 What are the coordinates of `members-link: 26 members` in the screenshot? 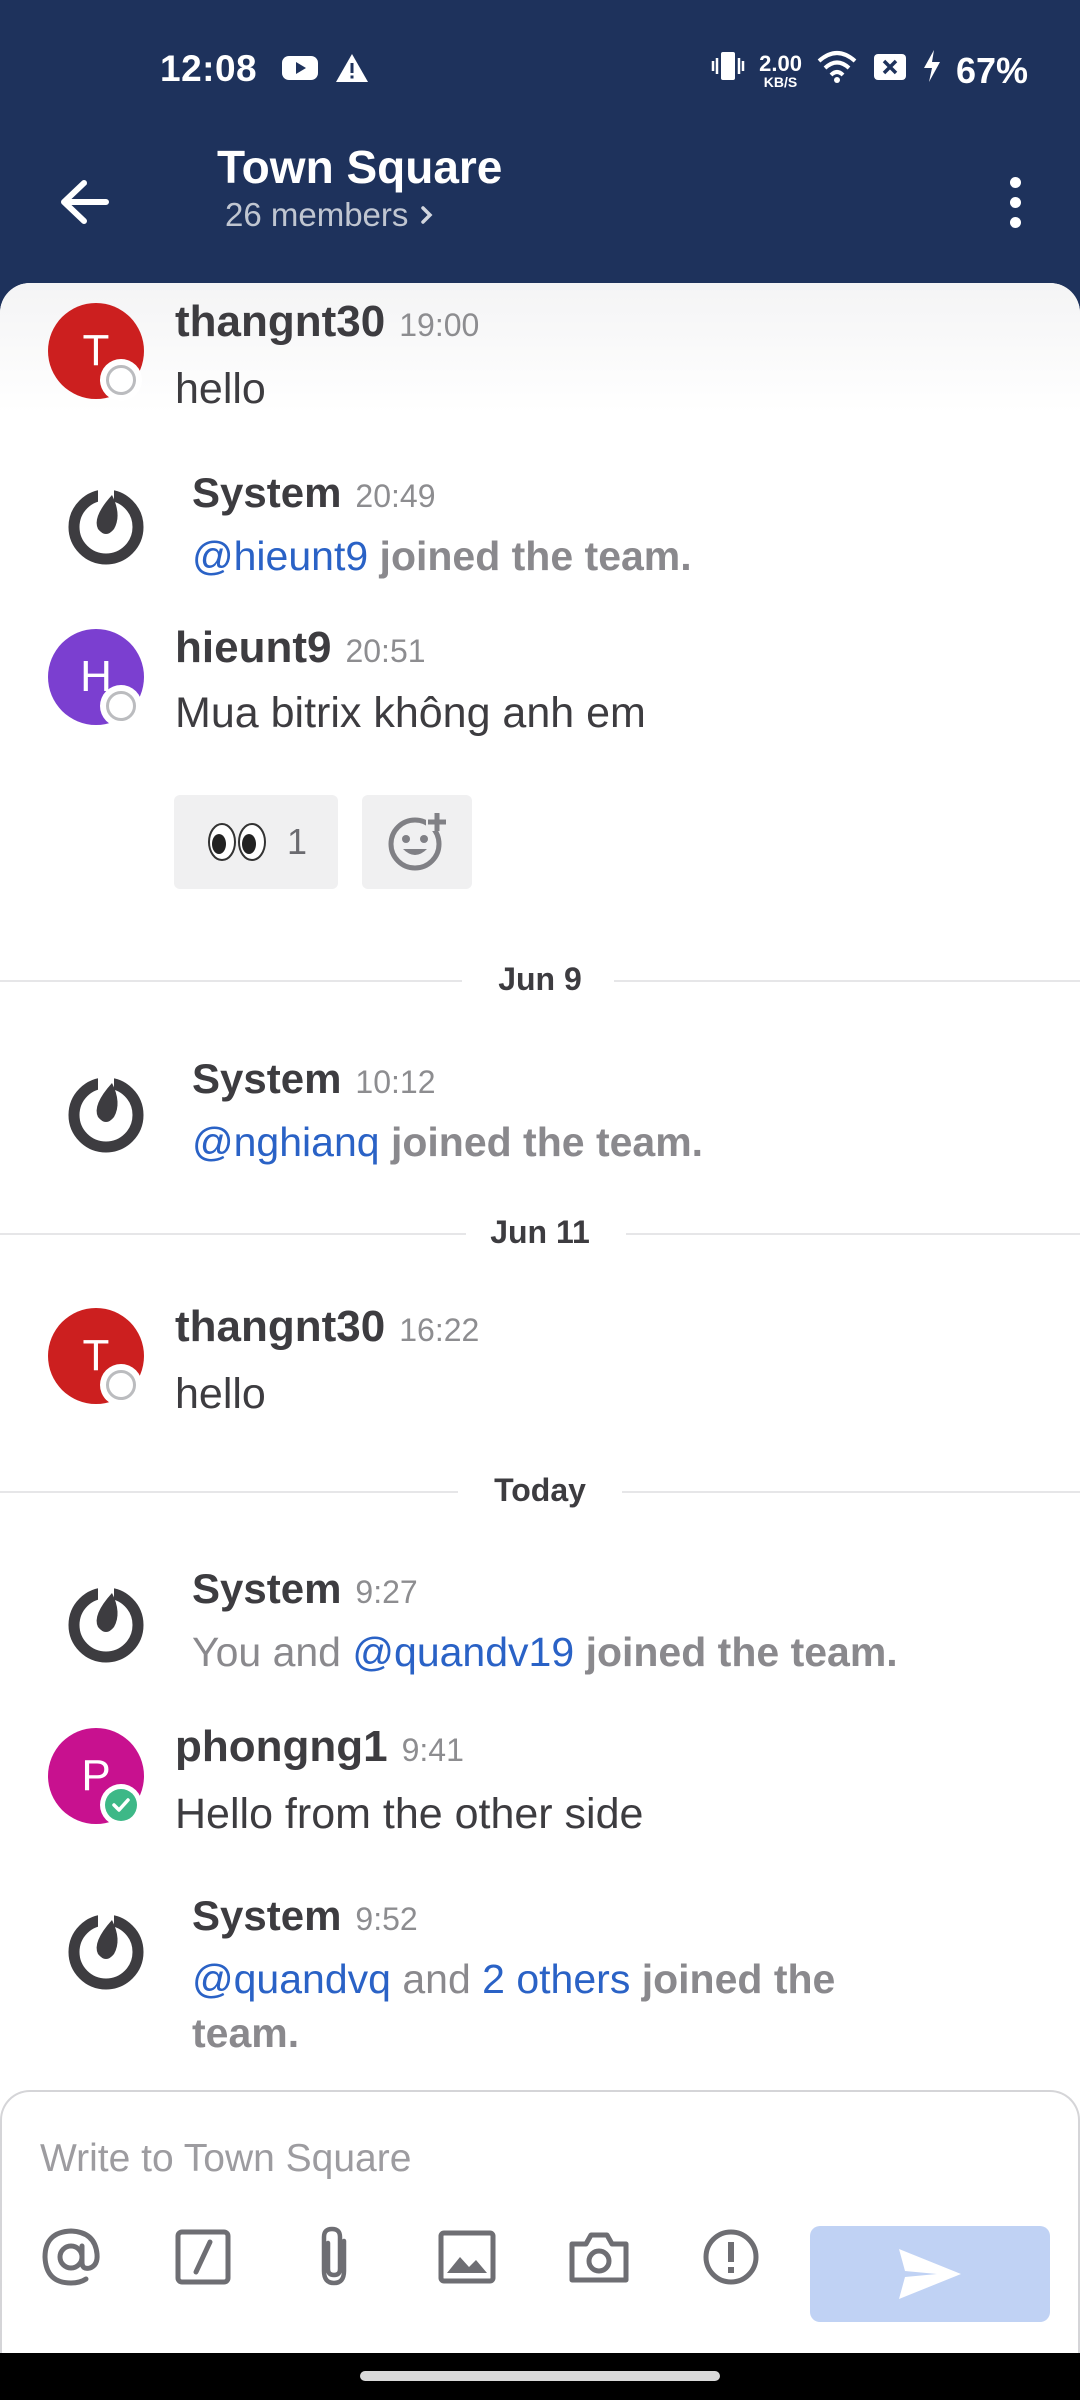 It's located at (330, 215).